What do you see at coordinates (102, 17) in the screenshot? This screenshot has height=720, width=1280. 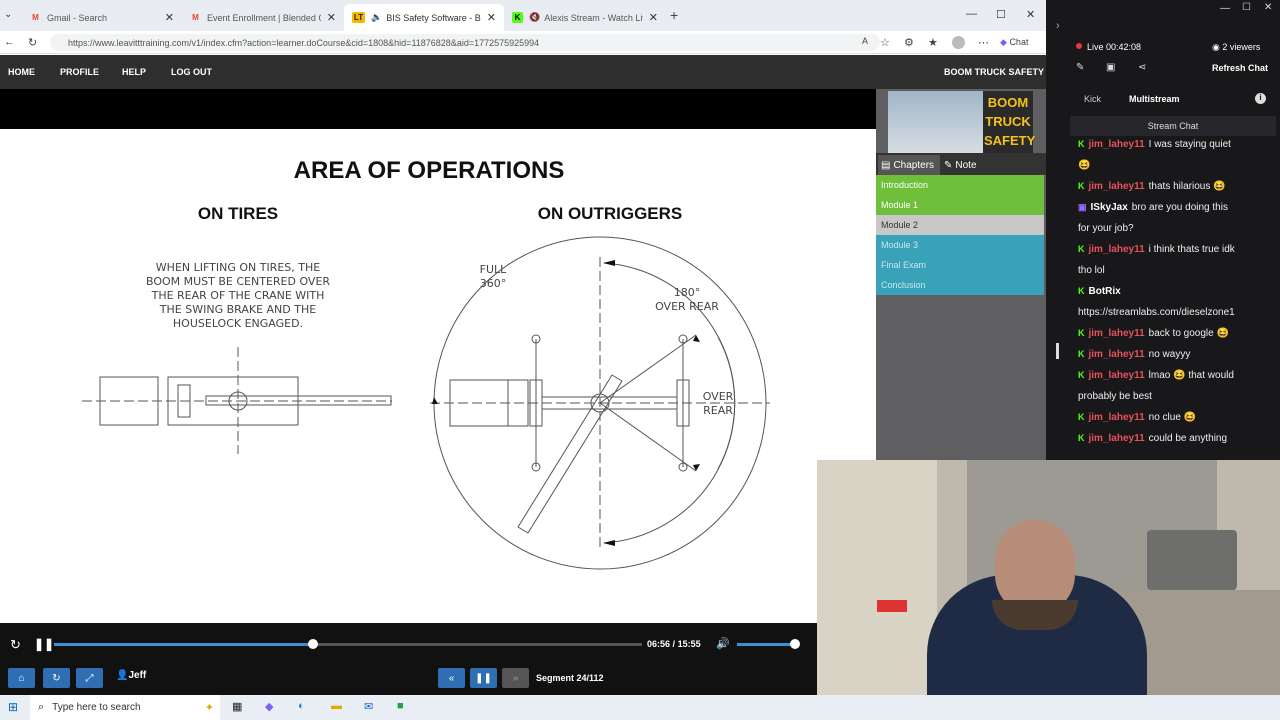 I see `tab-gmail: M Gmail - Search ✕` at bounding box center [102, 17].